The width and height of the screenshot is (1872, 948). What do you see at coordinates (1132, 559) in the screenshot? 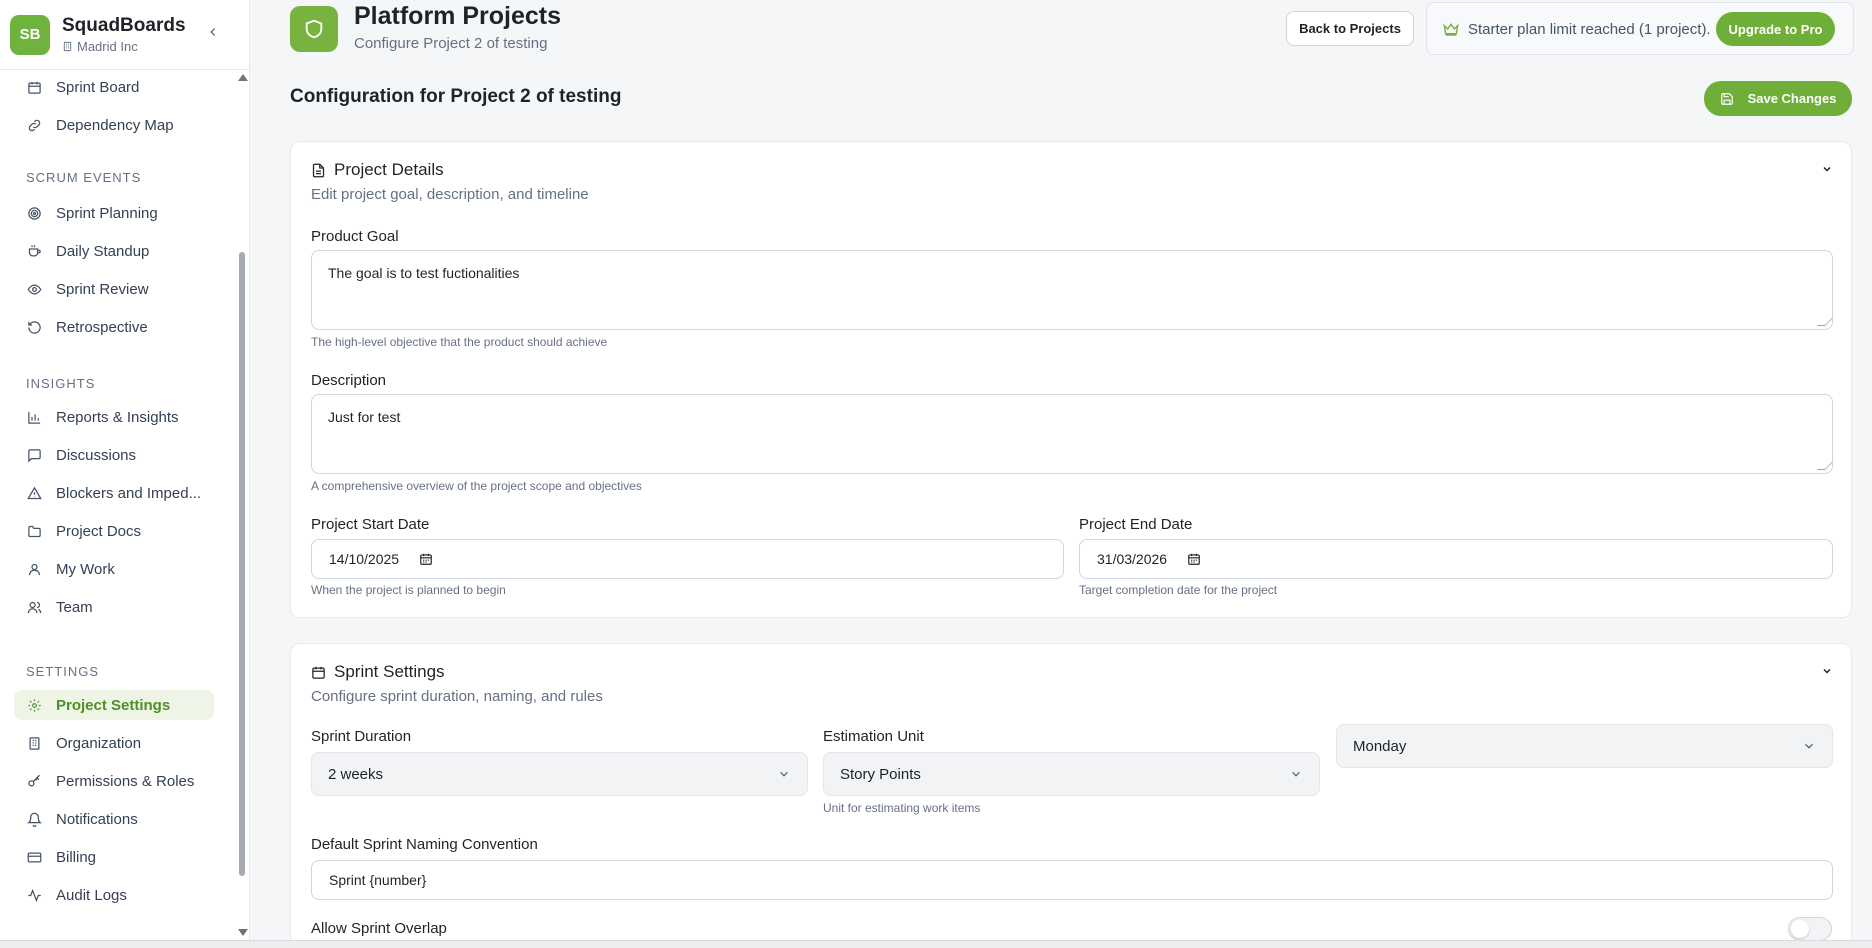
I see `end-date-value: 31/03/2026` at bounding box center [1132, 559].